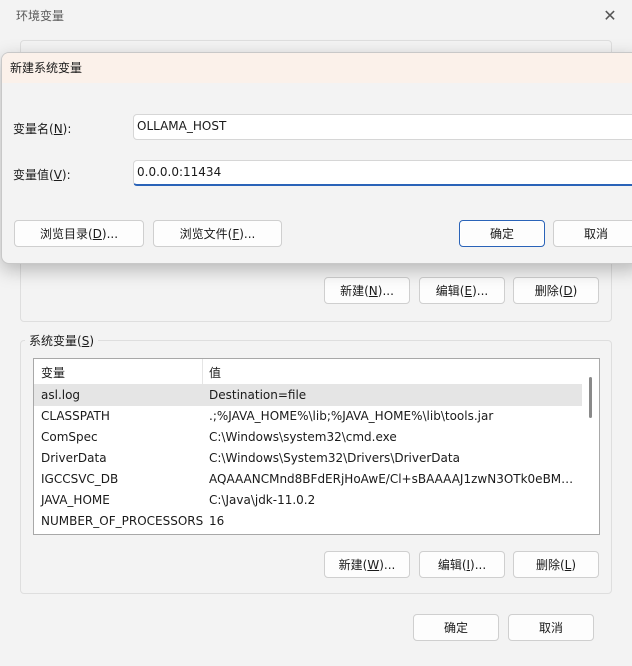 This screenshot has height=666, width=632. Describe the element at coordinates (215, 372) in the screenshot. I see `column-header-value: 值` at that location.